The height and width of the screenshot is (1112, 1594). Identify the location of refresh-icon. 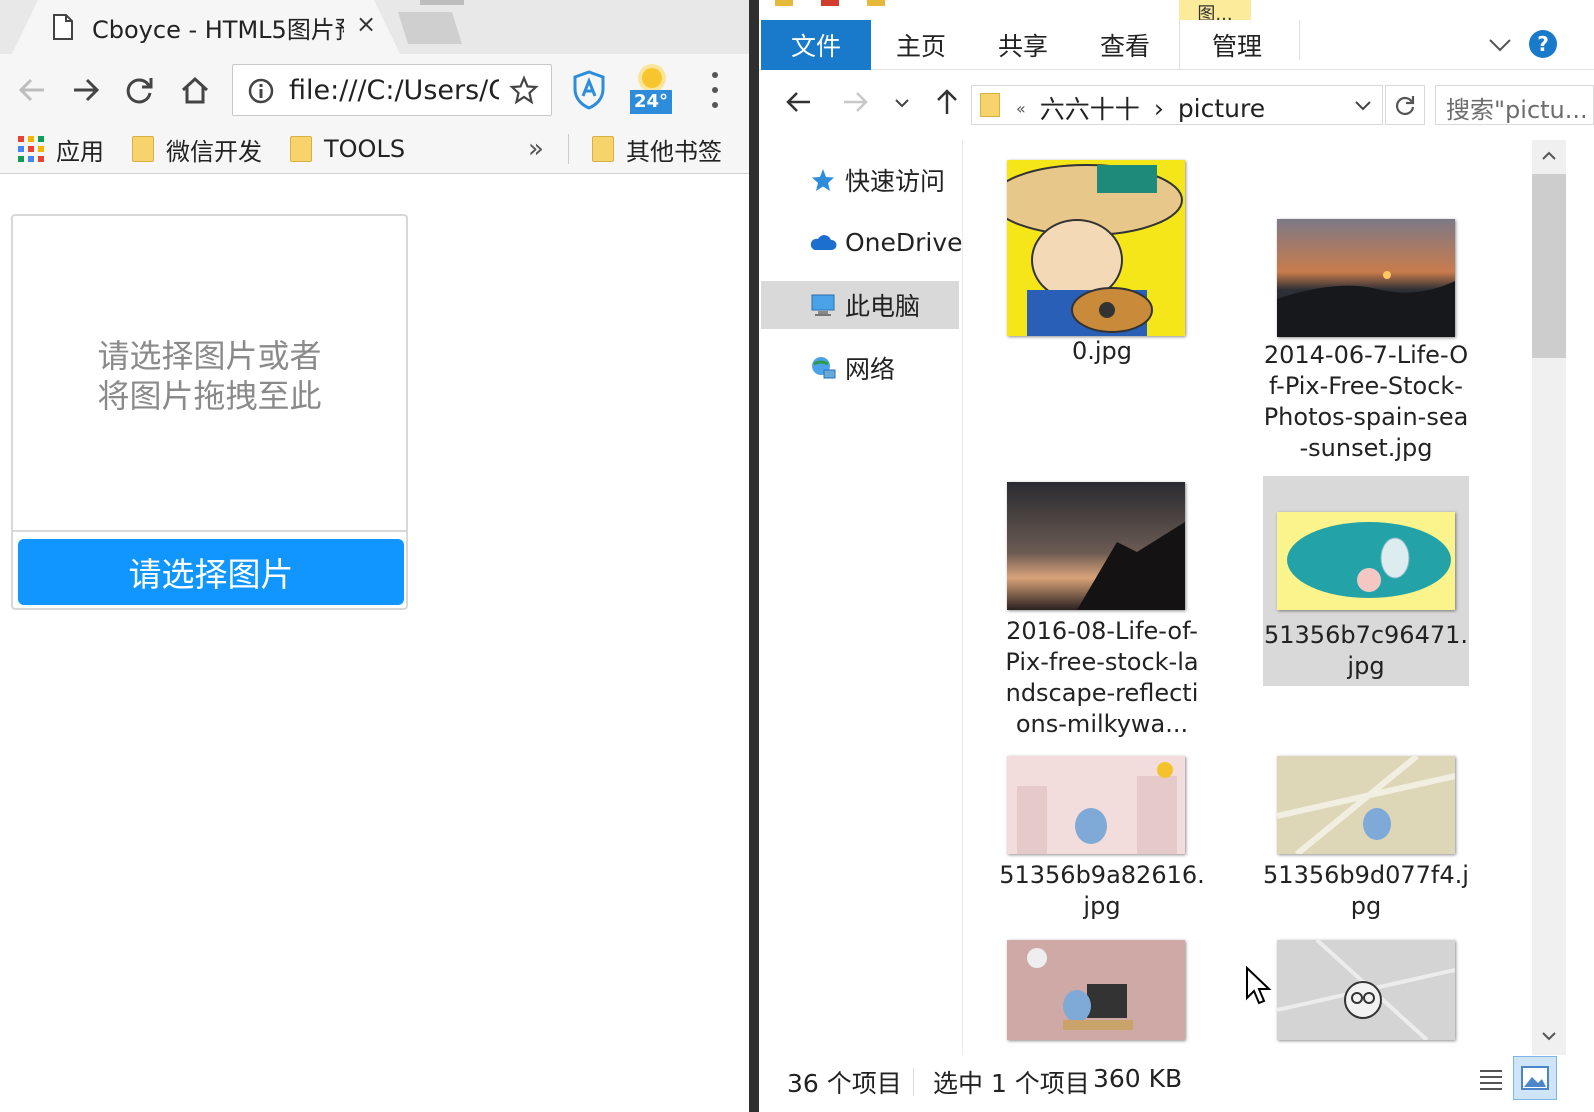
(1405, 106).